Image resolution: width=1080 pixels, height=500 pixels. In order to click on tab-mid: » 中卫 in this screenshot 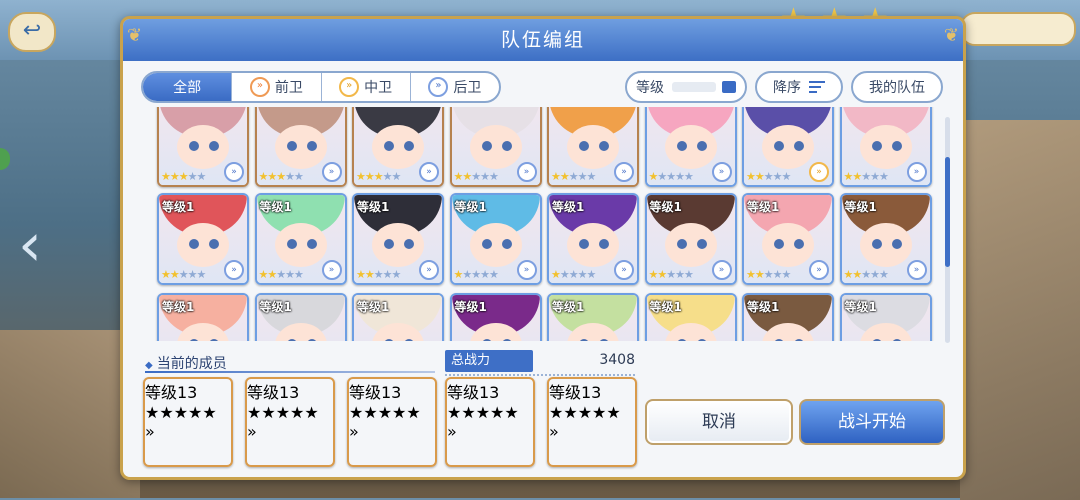, I will do `click(366, 87)`.